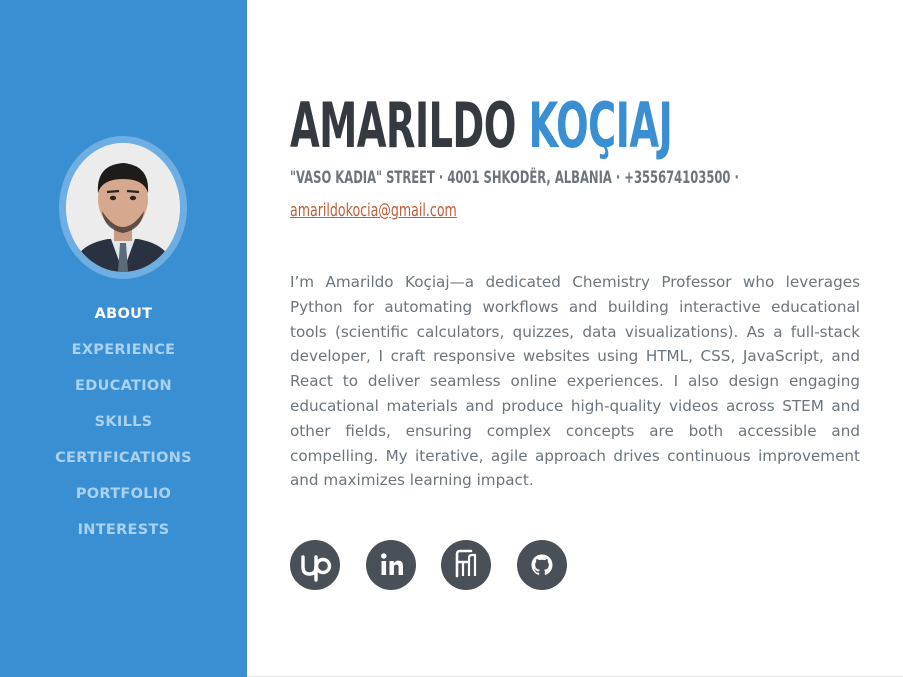  What do you see at coordinates (123, 318) in the screenshot?
I see `sidebar-item-about: ABOUT` at bounding box center [123, 318].